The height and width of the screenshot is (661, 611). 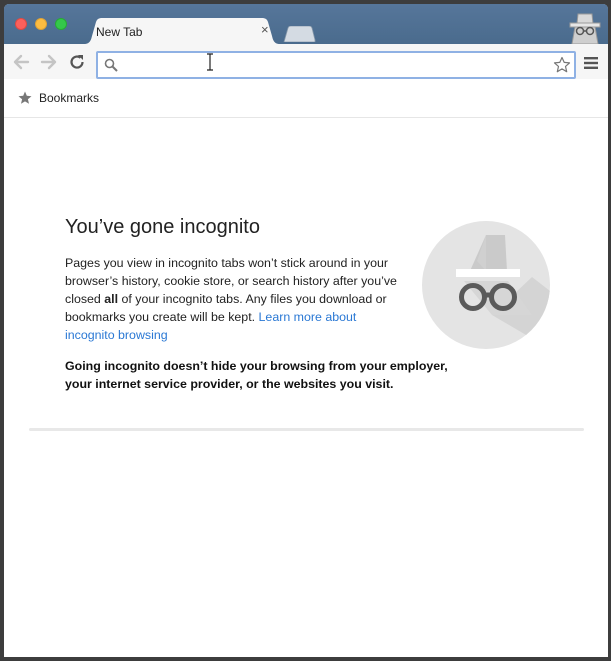 What do you see at coordinates (77, 62) in the screenshot?
I see `reload-icon` at bounding box center [77, 62].